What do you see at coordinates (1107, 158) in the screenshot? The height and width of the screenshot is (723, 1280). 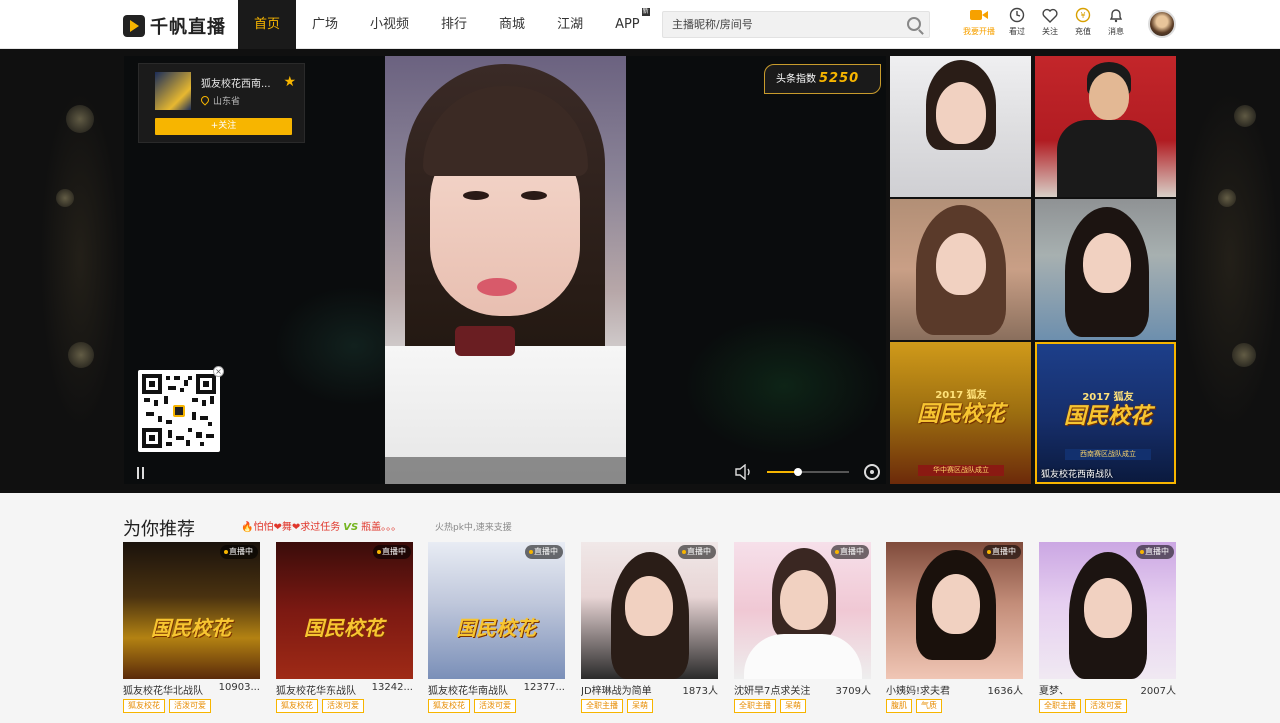 I see `thumb-figure-body` at bounding box center [1107, 158].